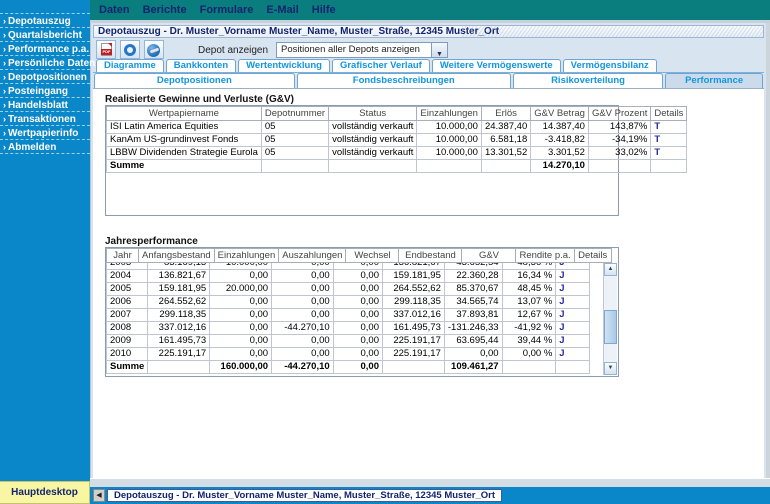 The width and height of the screenshot is (770, 504). What do you see at coordinates (610, 327) in the screenshot?
I see `scrollbar-thumb` at bounding box center [610, 327].